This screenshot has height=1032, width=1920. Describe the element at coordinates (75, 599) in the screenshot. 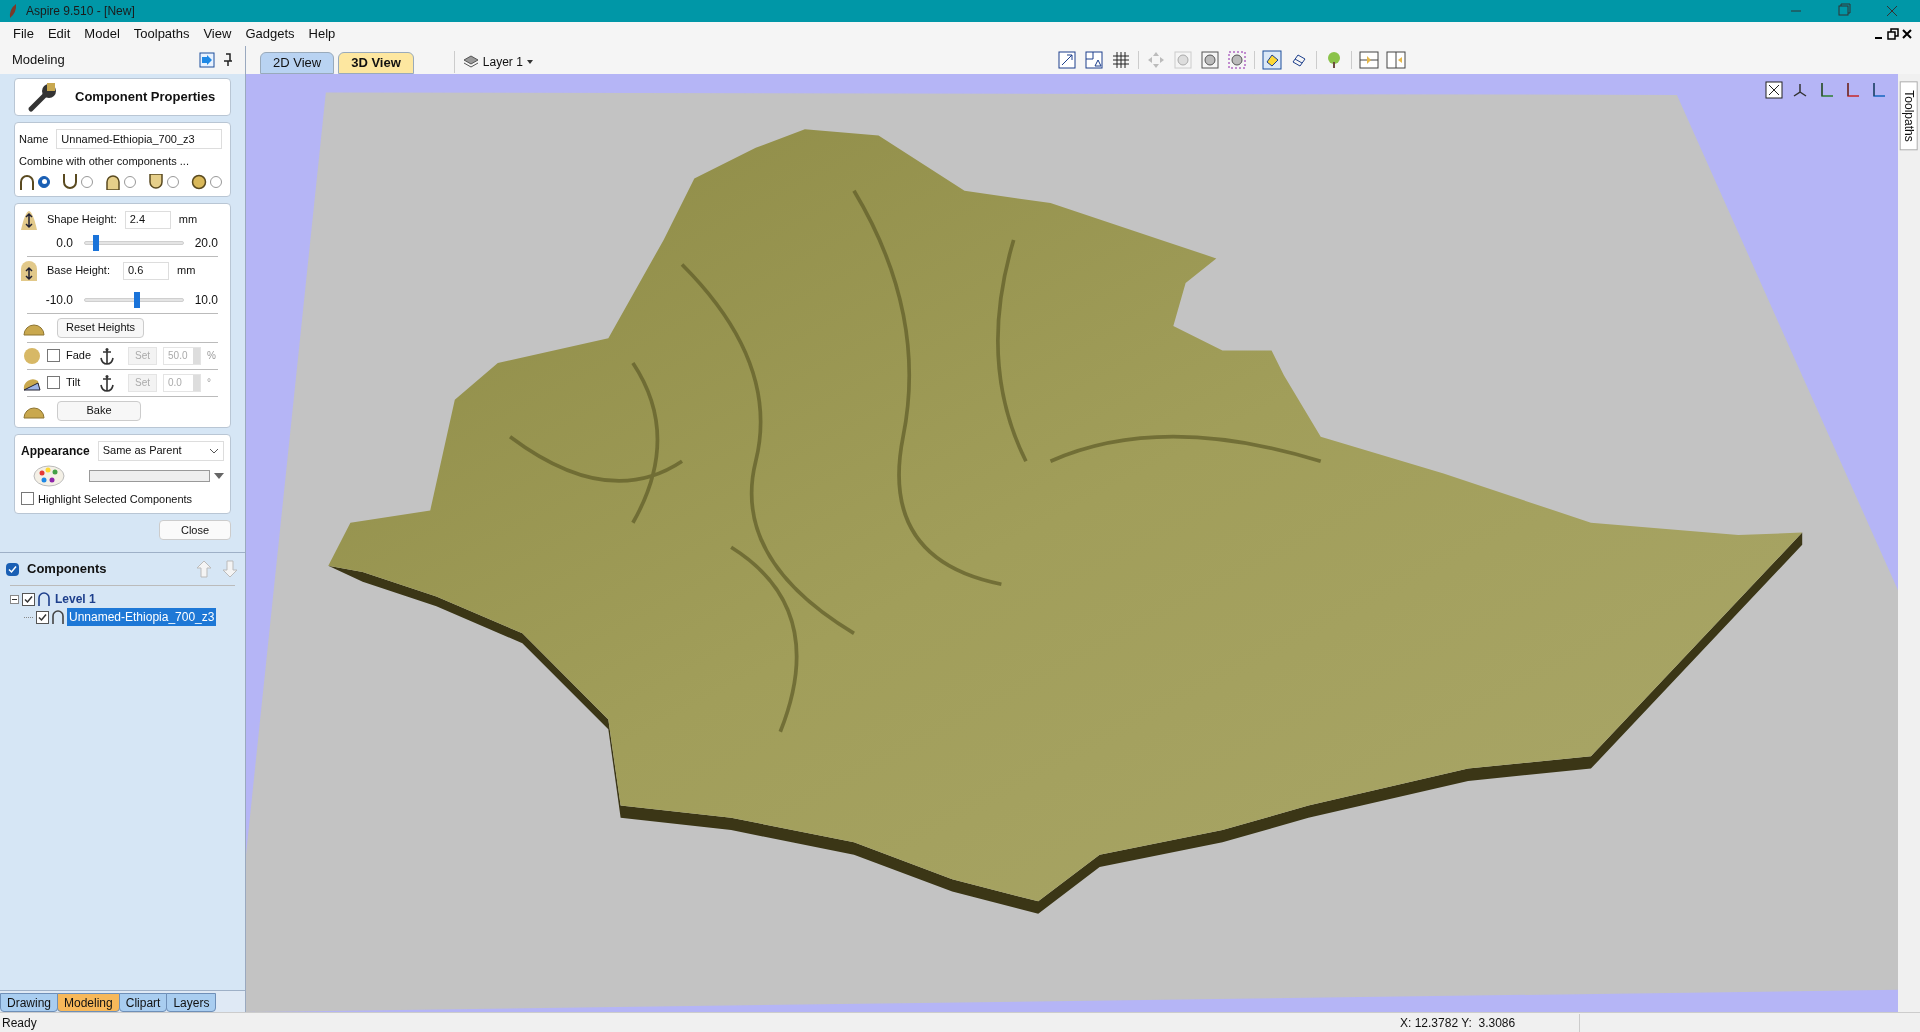

I see `tree-item: Level 1` at that location.